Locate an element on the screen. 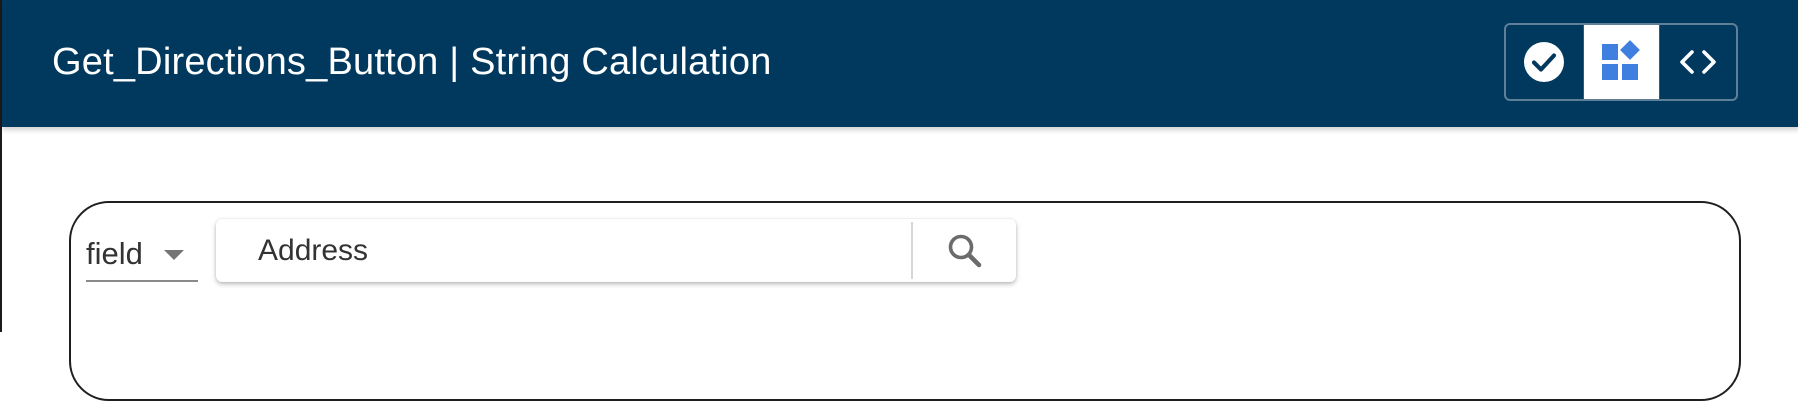  code-icon is located at coordinates (1698, 62).